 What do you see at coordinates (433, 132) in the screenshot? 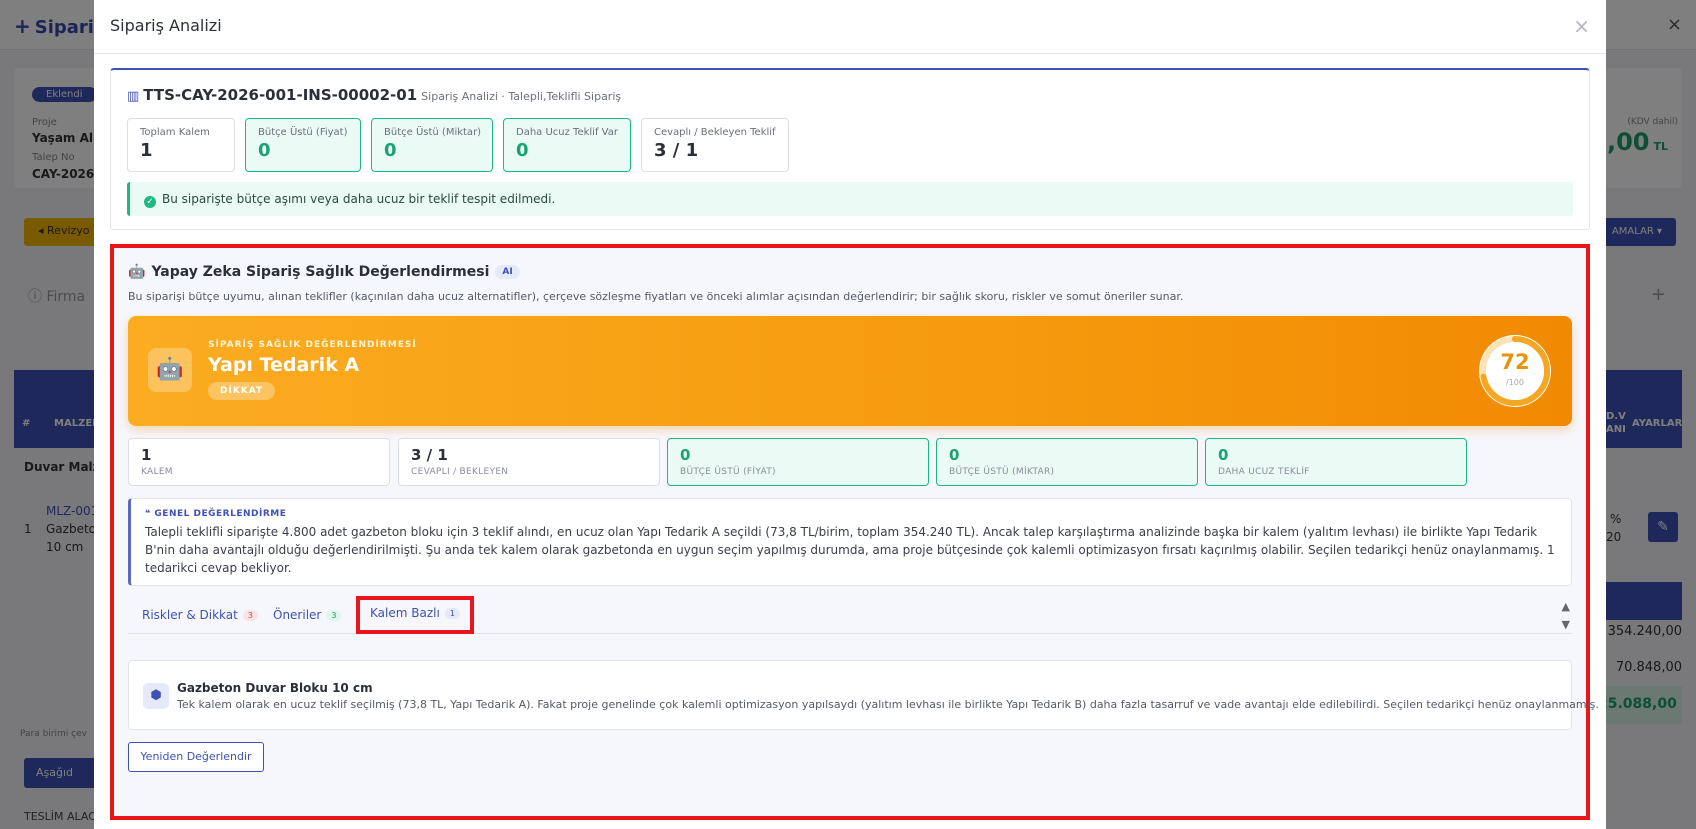
I see `stat-label: Bütçe Üstü (Miktar)` at bounding box center [433, 132].